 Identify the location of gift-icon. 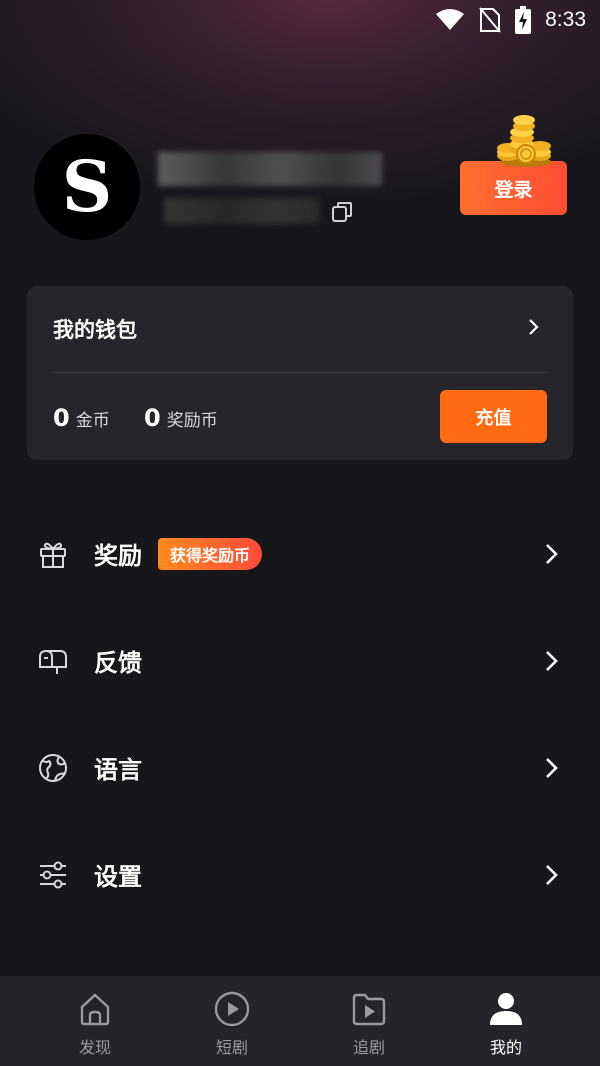
(53, 554).